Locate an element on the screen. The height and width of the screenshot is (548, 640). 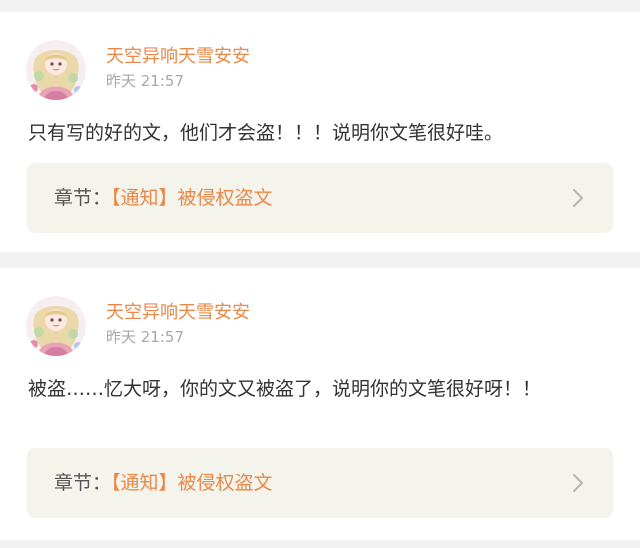
comment-text: 被盗……忆大呀，你的文又被盗了，说明你的文笔很好呀！！ is located at coordinates (285, 389).